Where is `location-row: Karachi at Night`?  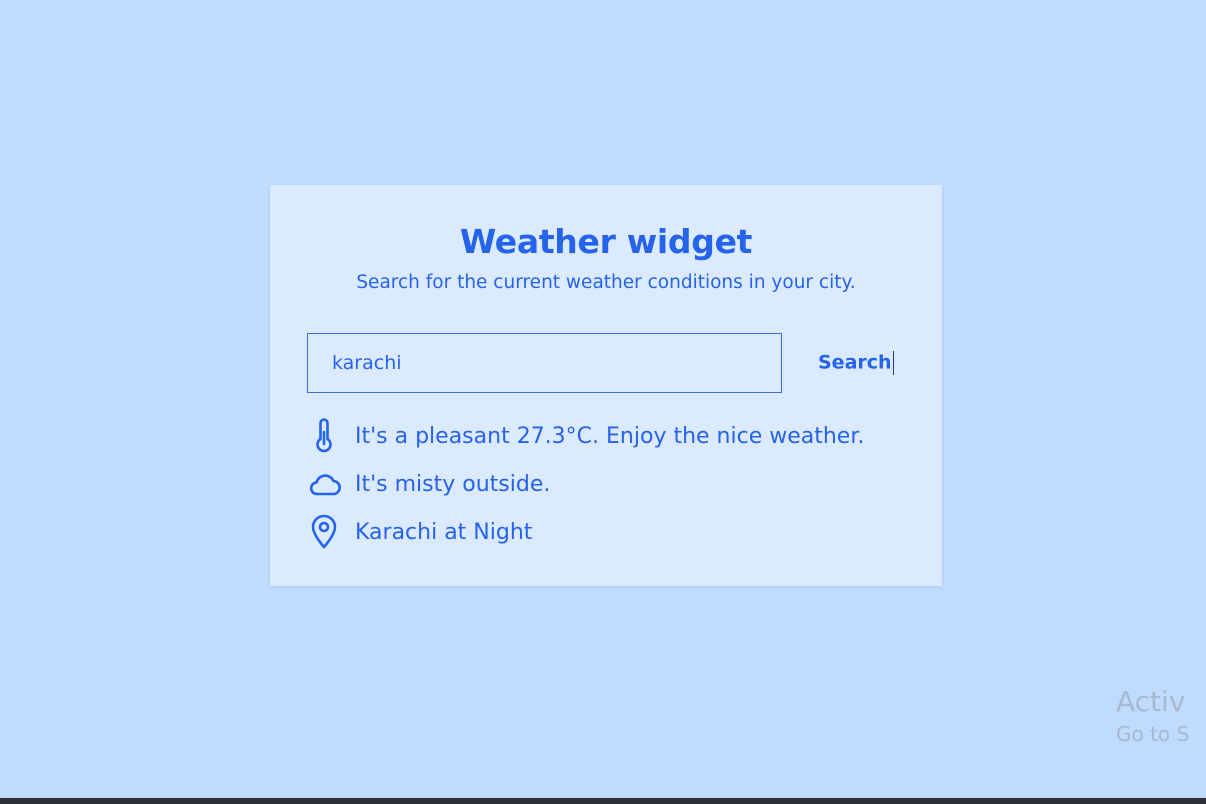
location-row: Karachi at Night is located at coordinates (419, 532).